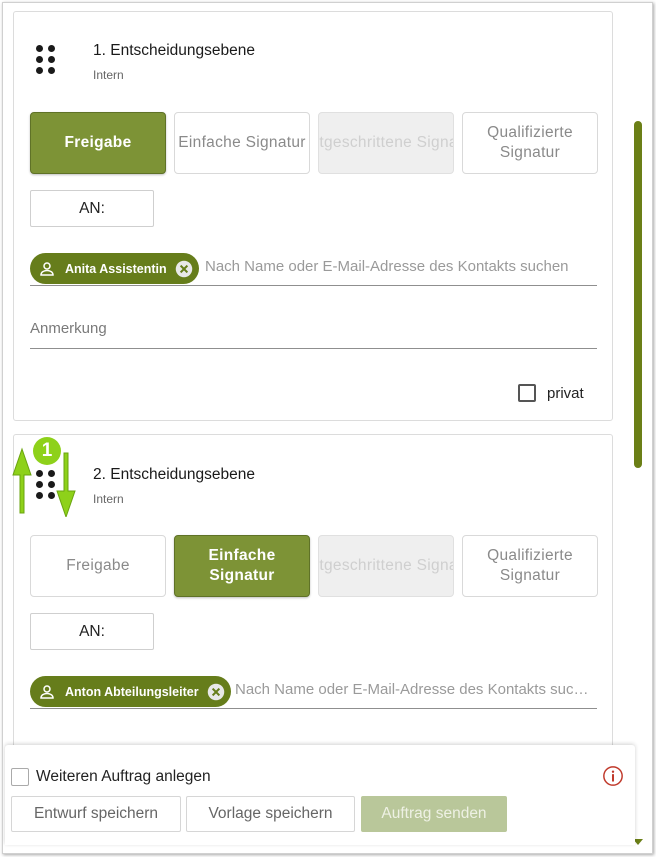 The width and height of the screenshot is (656, 857). What do you see at coordinates (313, 334) in the screenshot?
I see `note-input: Anmerkung` at bounding box center [313, 334].